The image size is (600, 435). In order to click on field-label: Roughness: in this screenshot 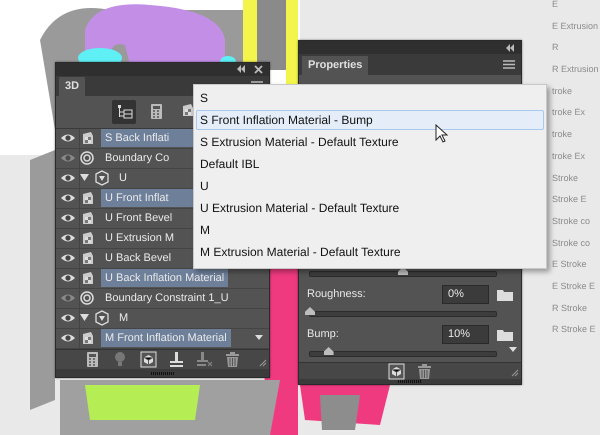, I will do `click(337, 294)`.